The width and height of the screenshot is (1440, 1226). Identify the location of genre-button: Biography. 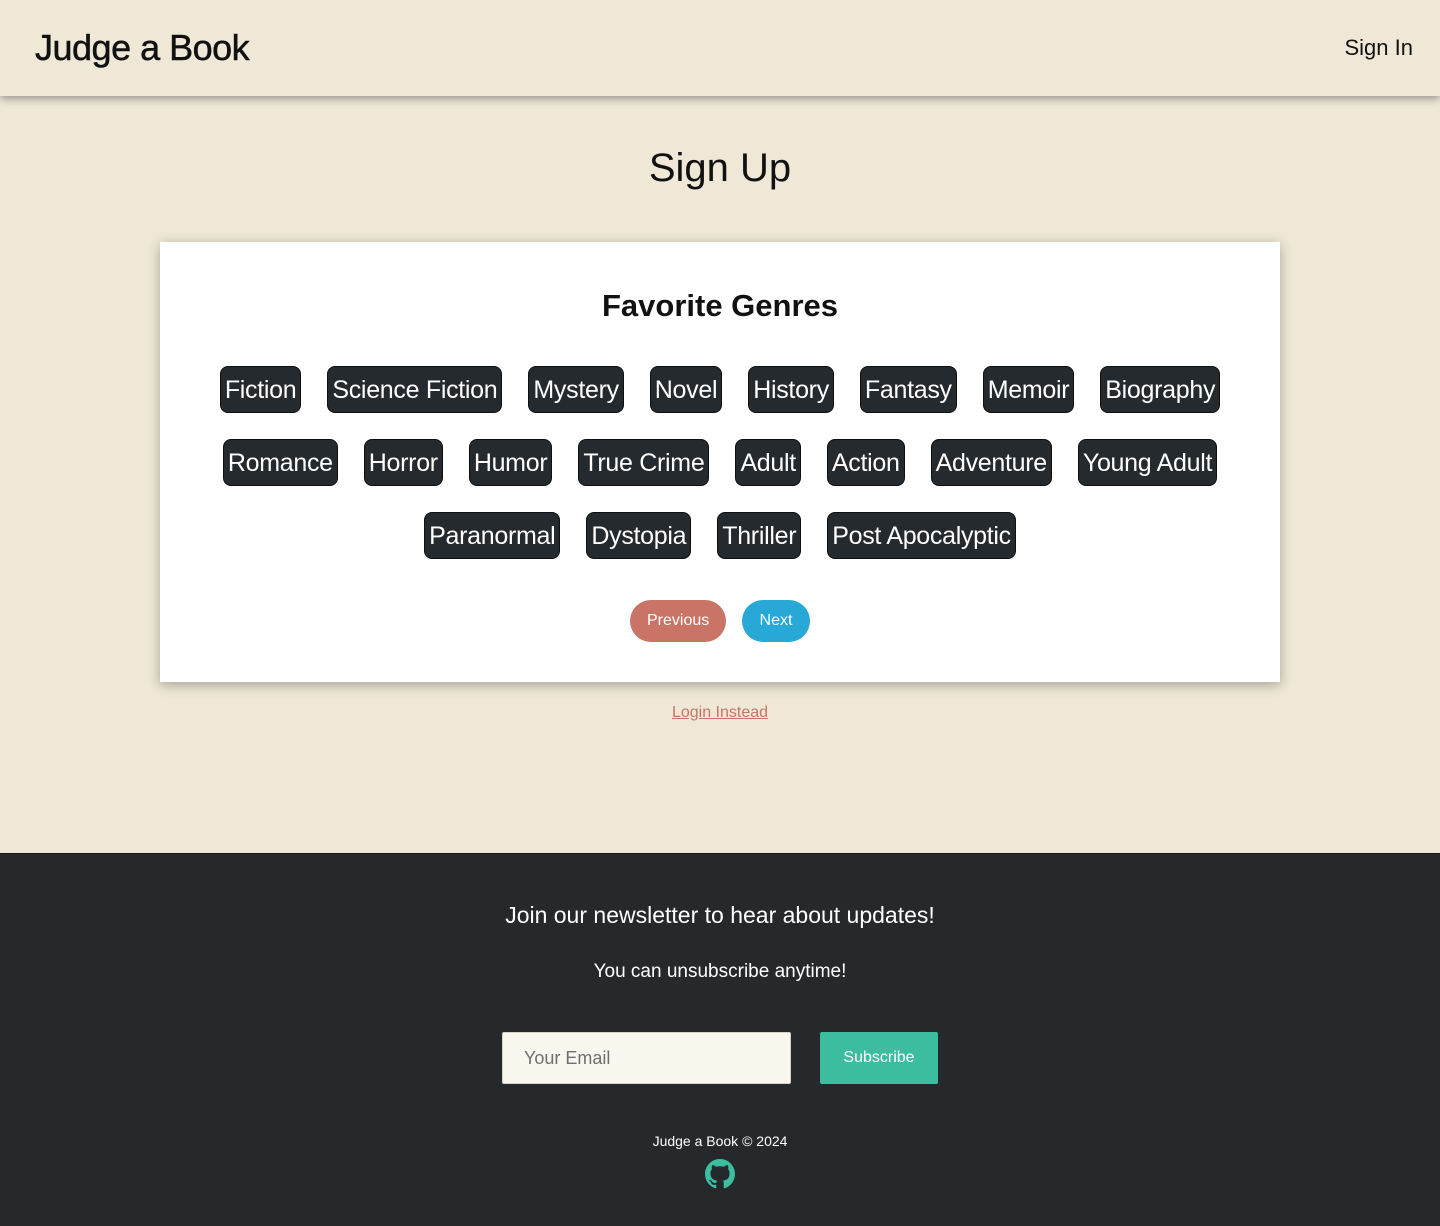
(1160, 389).